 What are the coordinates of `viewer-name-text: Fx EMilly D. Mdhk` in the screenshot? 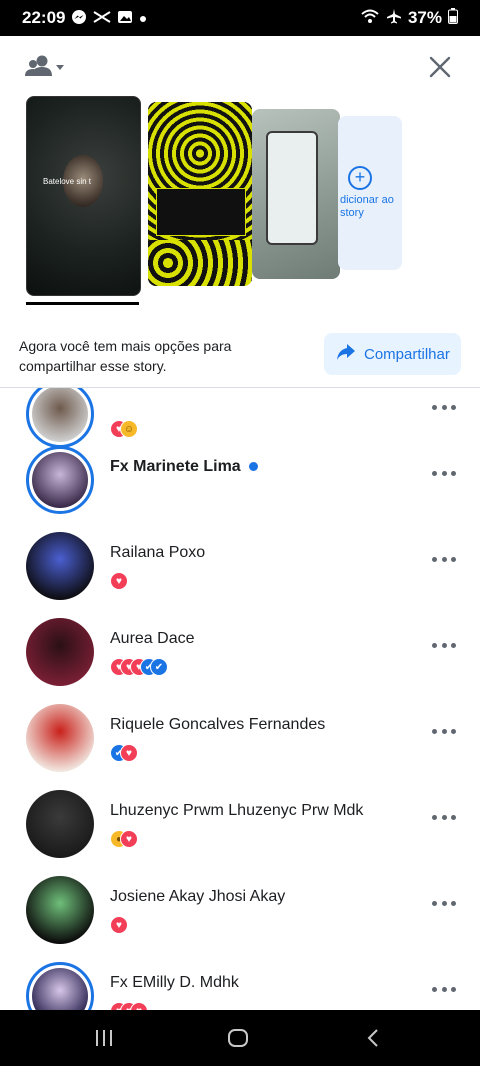 It's located at (174, 982).